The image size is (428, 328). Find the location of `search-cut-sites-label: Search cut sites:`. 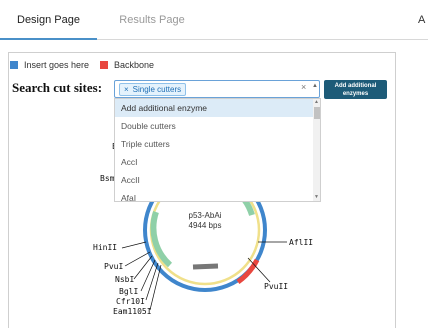

search-cut-sites-label: Search cut sites: is located at coordinates (57, 87).